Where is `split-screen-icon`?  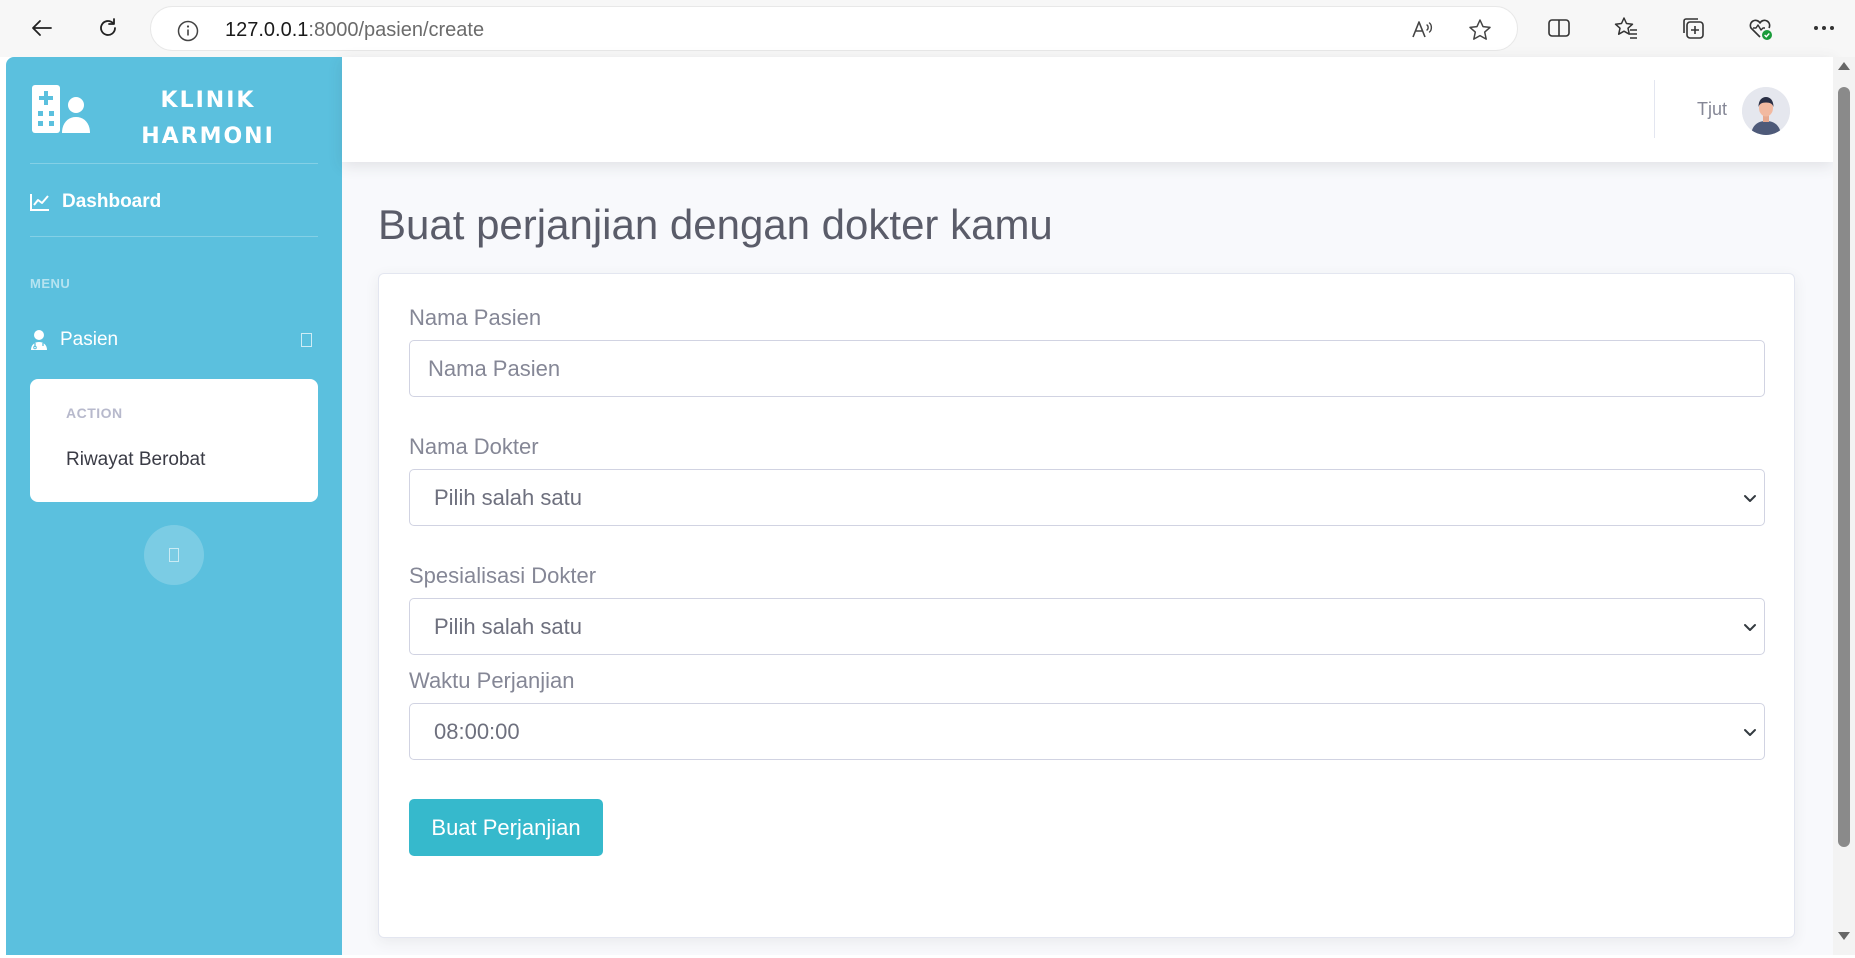 split-screen-icon is located at coordinates (1559, 28).